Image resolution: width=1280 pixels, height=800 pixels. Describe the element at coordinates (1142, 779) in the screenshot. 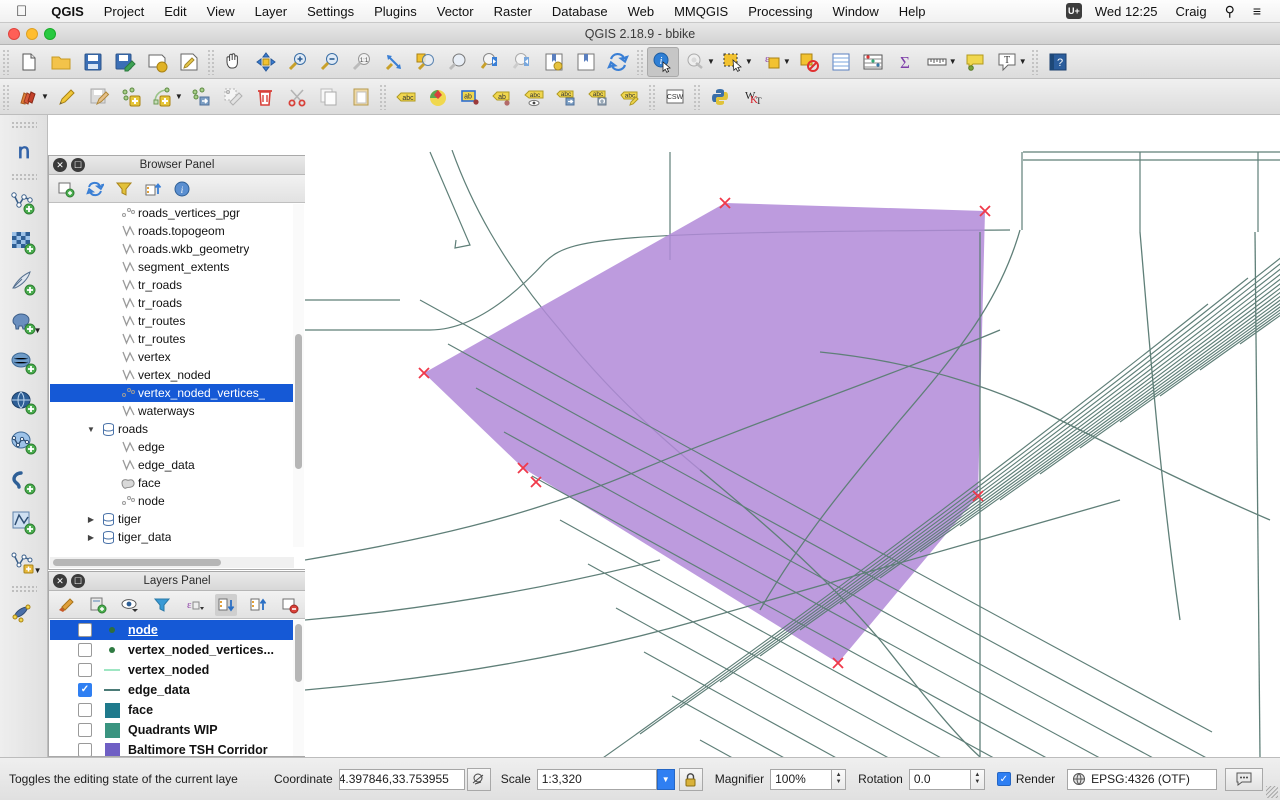

I see `crs-status-button: EPSG:4326 (OTF)` at that location.